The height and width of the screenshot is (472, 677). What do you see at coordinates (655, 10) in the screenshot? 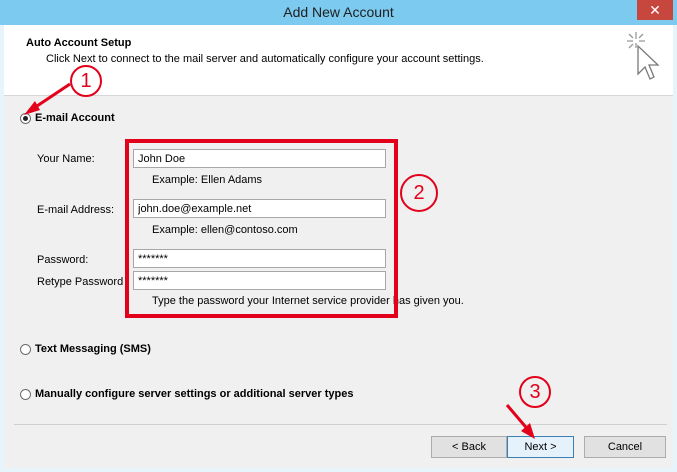
I see `close-button: ✕` at bounding box center [655, 10].